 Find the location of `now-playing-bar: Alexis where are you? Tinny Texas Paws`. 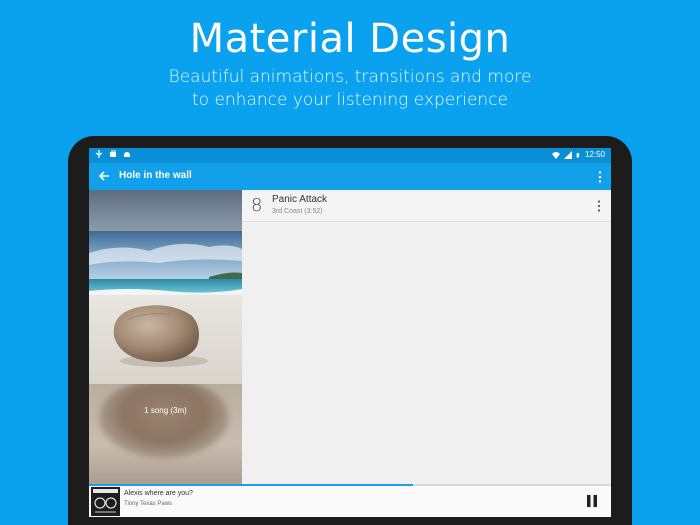

now-playing-bar: Alexis where are you? Tinny Texas Paws is located at coordinates (350, 501).